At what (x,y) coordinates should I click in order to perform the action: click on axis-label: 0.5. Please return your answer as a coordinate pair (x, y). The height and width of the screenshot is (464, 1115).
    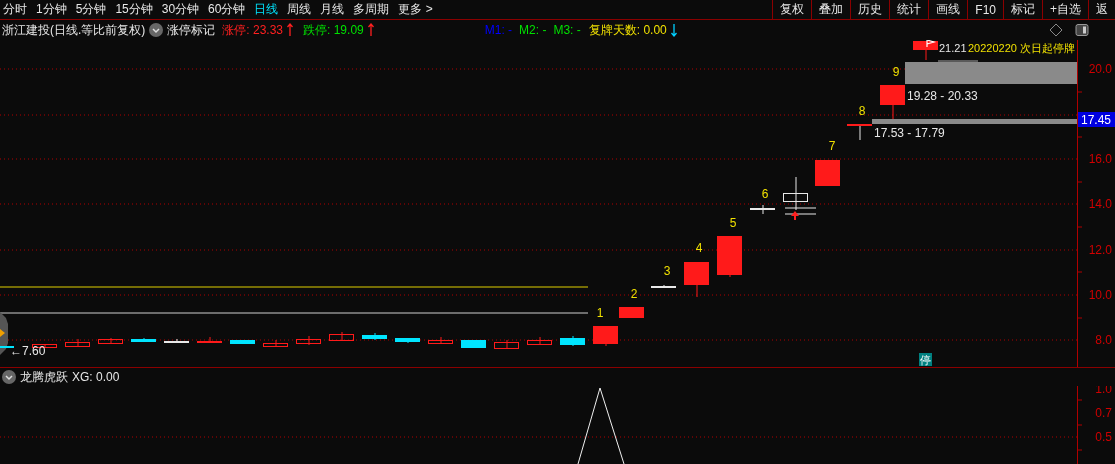
    Looking at the image, I should click on (1103, 437).